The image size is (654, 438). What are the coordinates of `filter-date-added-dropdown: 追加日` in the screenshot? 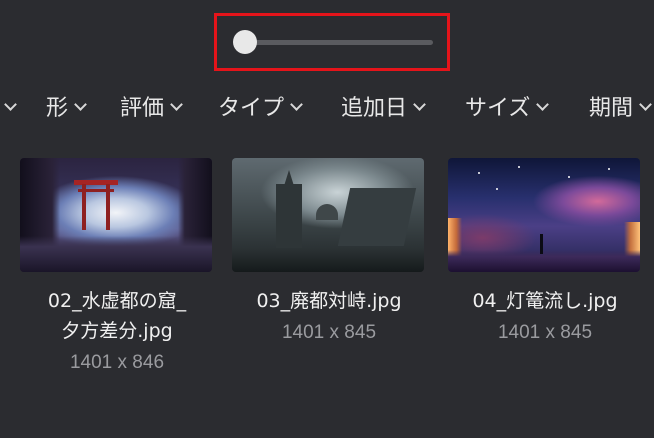 It's located at (383, 106).